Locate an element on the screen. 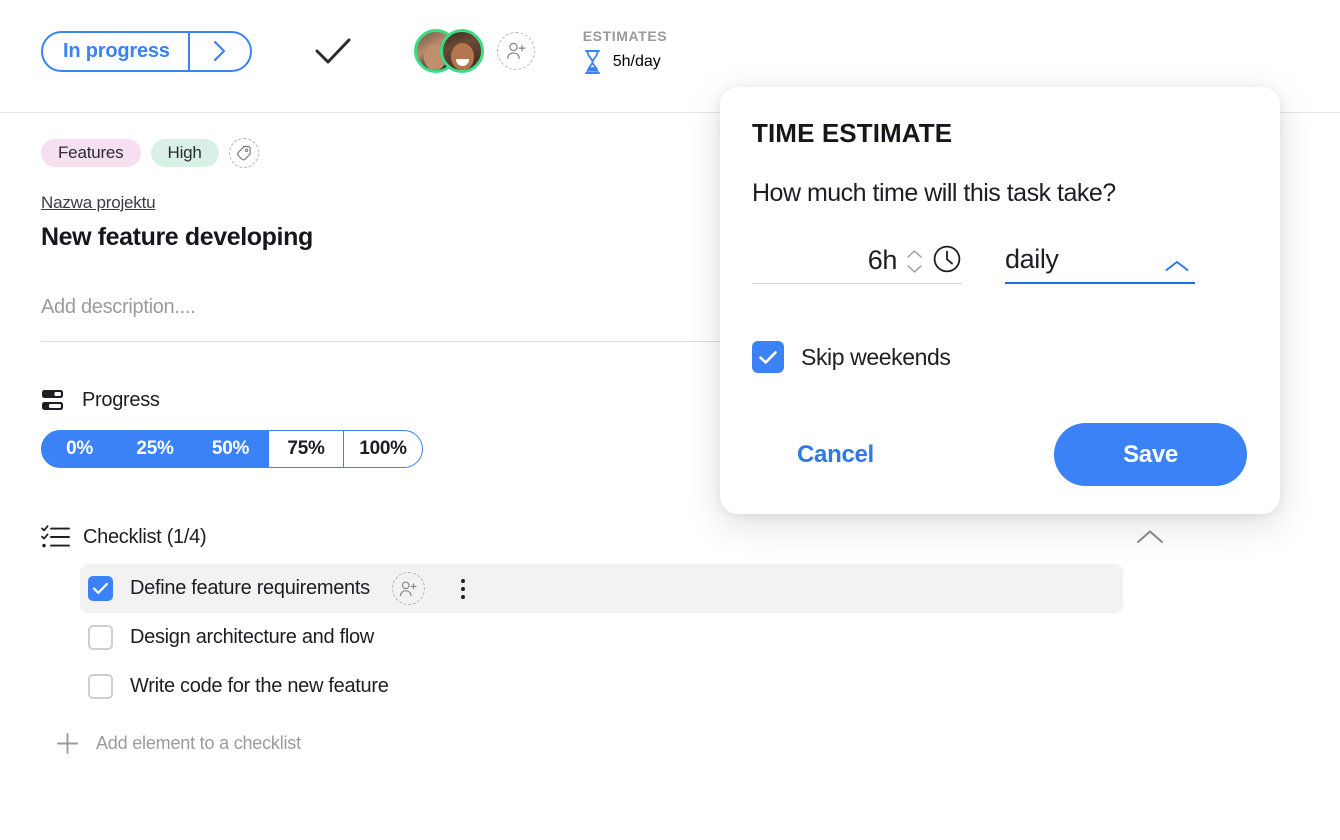  progress-option-0: 0% is located at coordinates (79, 449).